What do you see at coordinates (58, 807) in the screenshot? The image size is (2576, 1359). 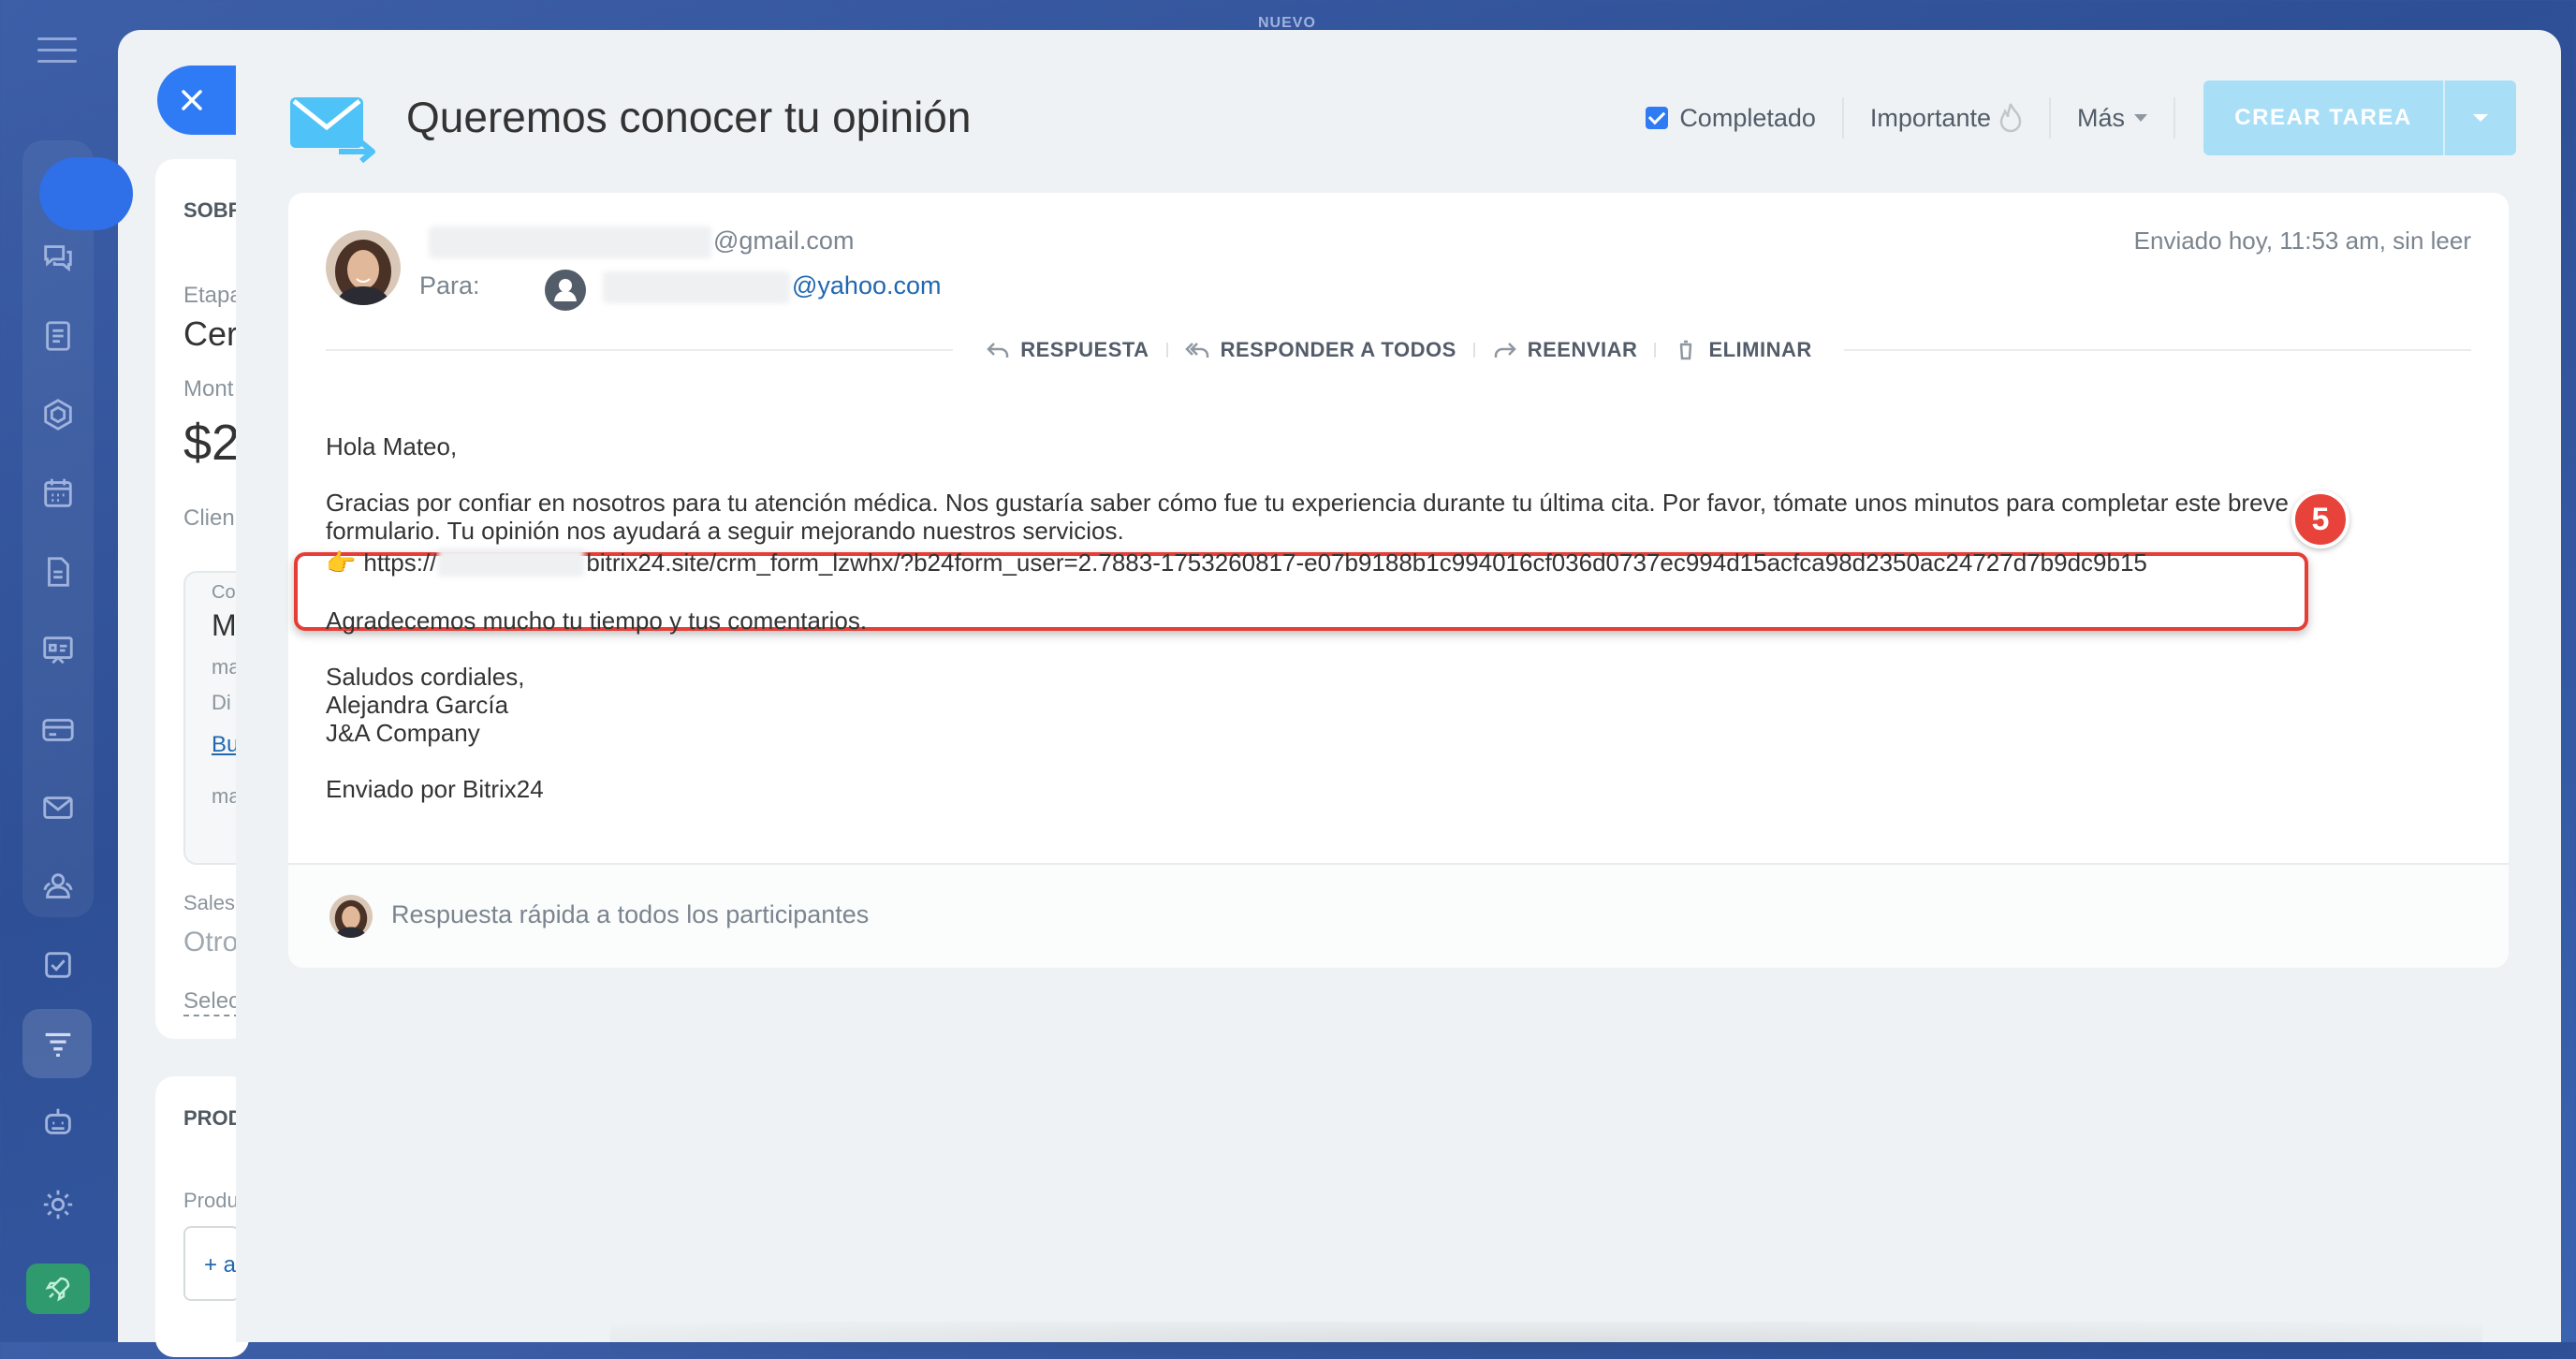 I see `mail-icon` at bounding box center [58, 807].